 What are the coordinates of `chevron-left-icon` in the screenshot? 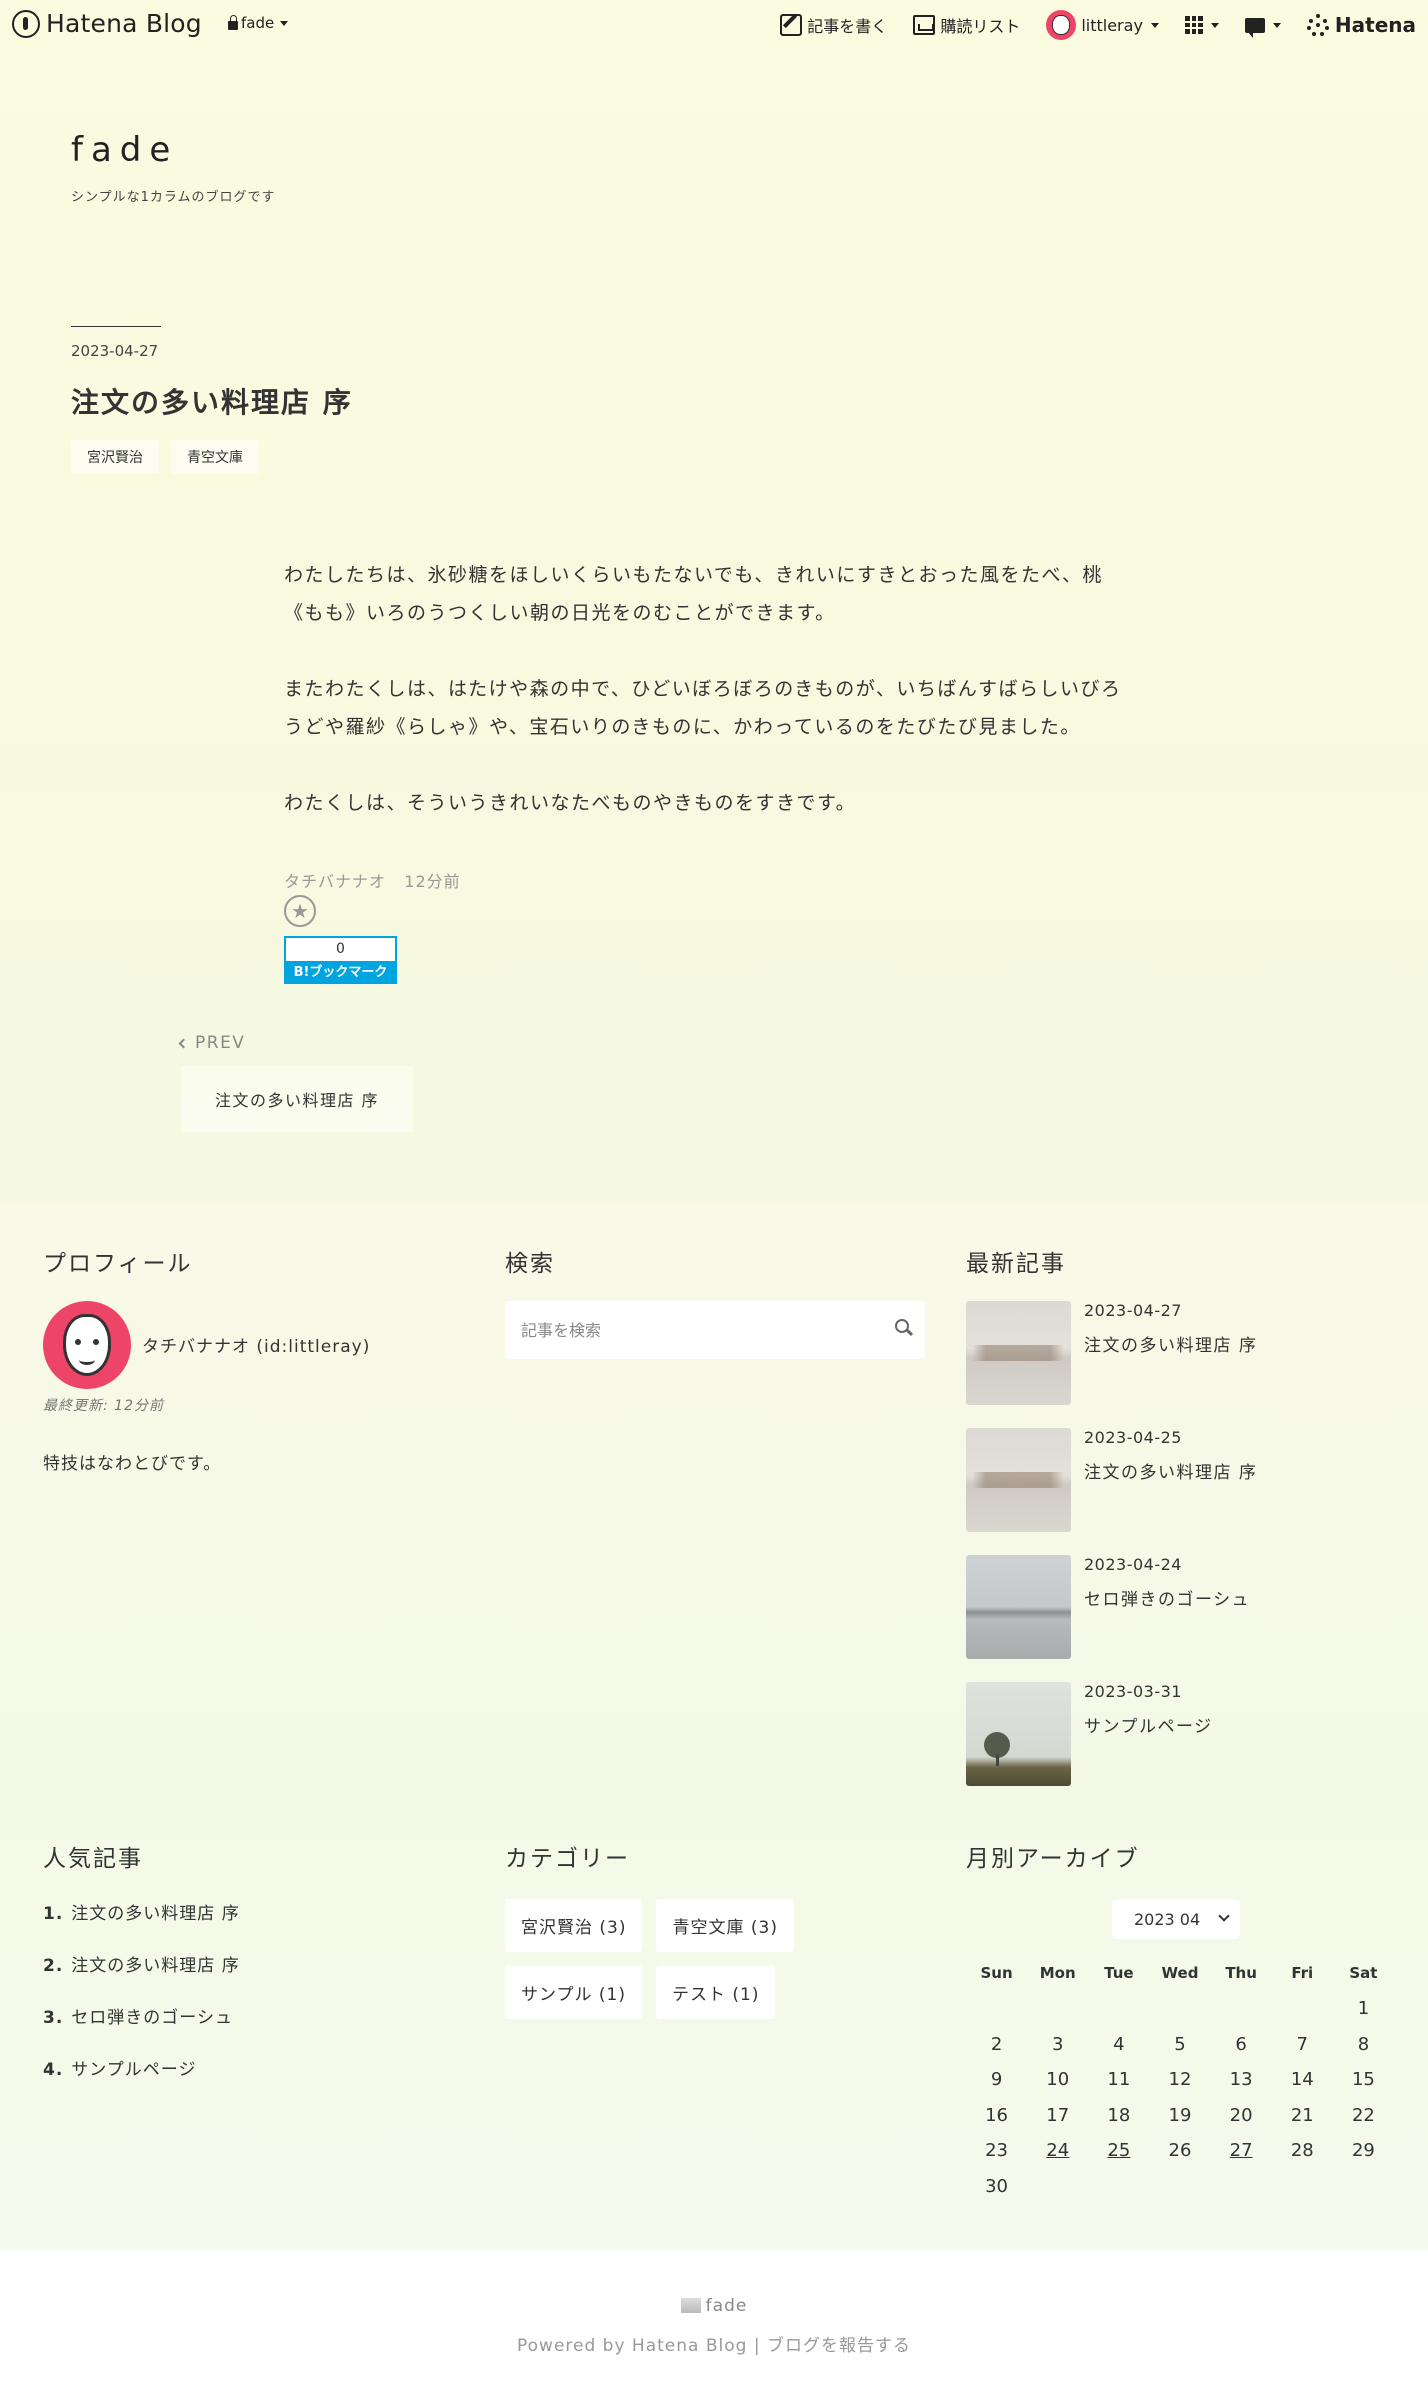 It's located at (183, 1043).